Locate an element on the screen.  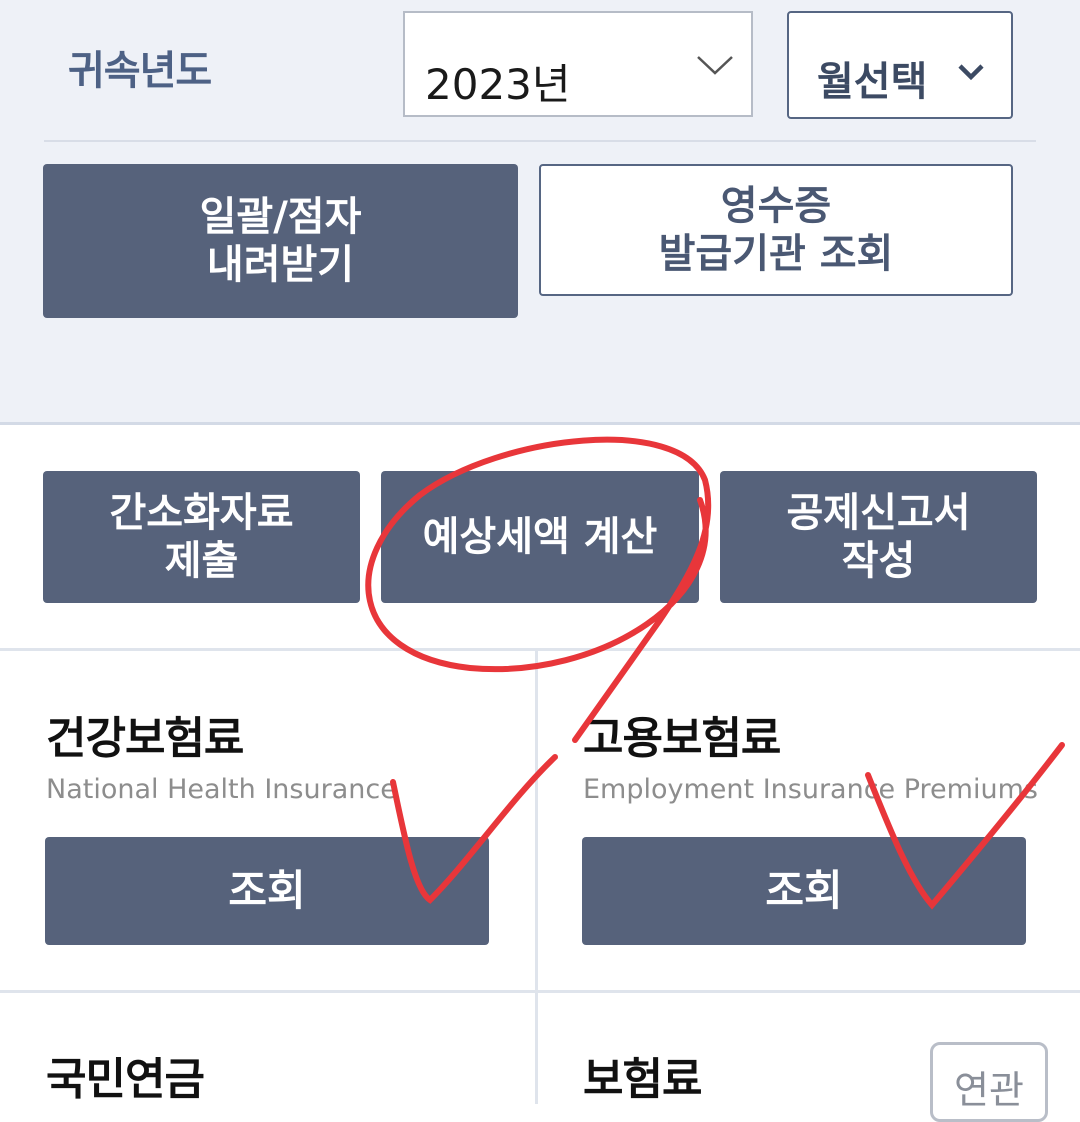
estimate-tax-button: 예상세액 계산 is located at coordinates (540, 537).